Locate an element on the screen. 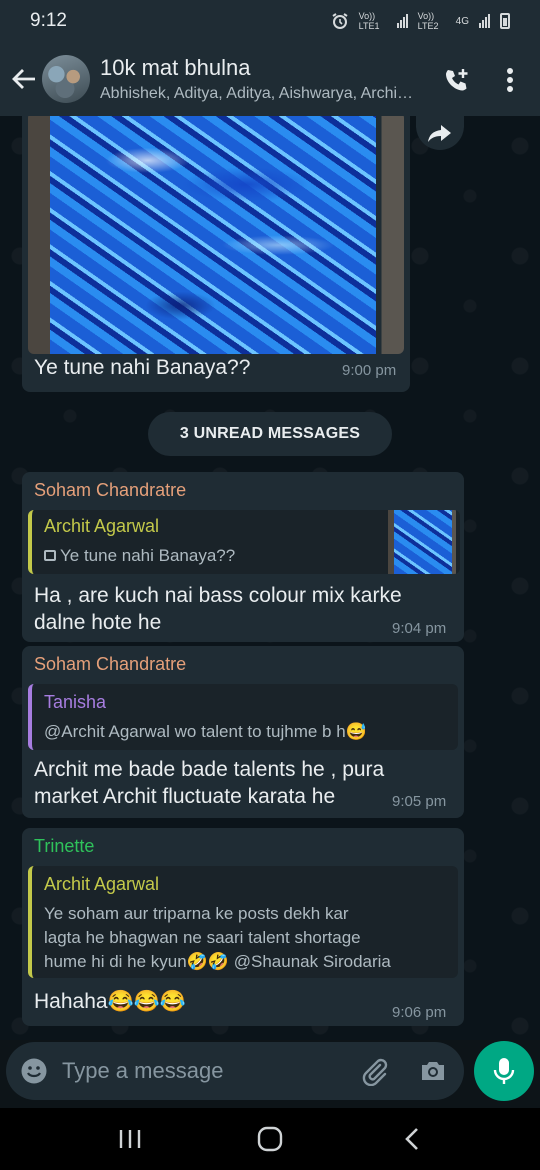 This screenshot has width=540, height=1170. back-nav-button is located at coordinates (412, 1139).